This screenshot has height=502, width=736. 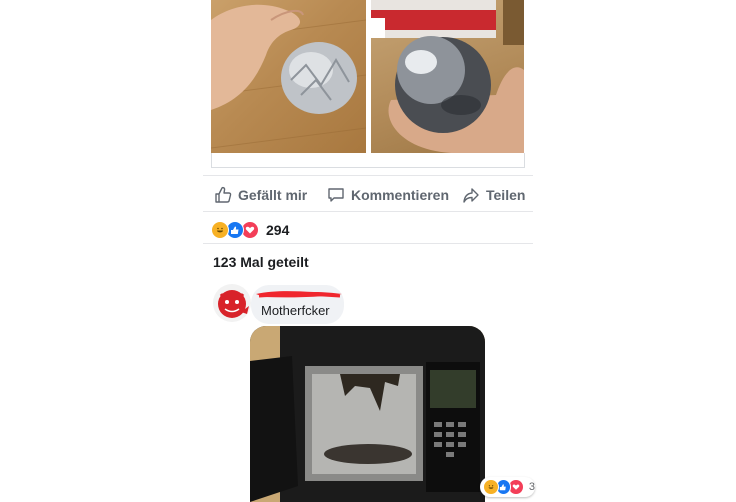 I want to click on avatar, so click(x=232, y=303).